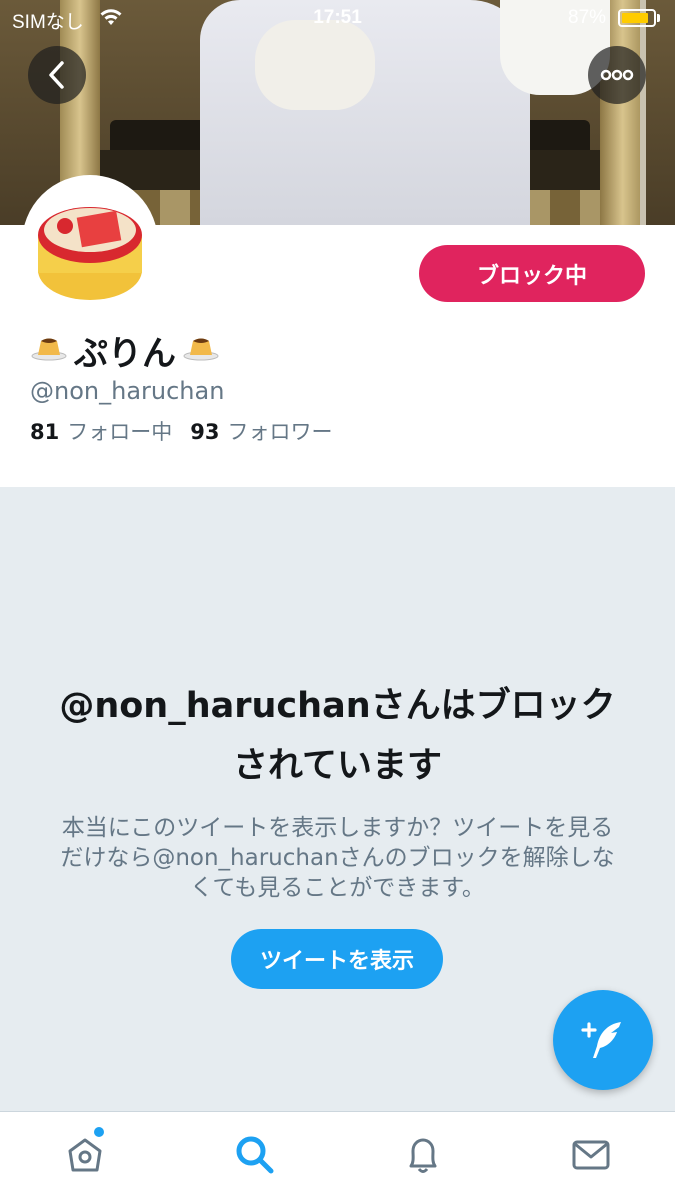 This screenshot has height=1201, width=675. I want to click on blocking-button: ブロック中, so click(532, 273).